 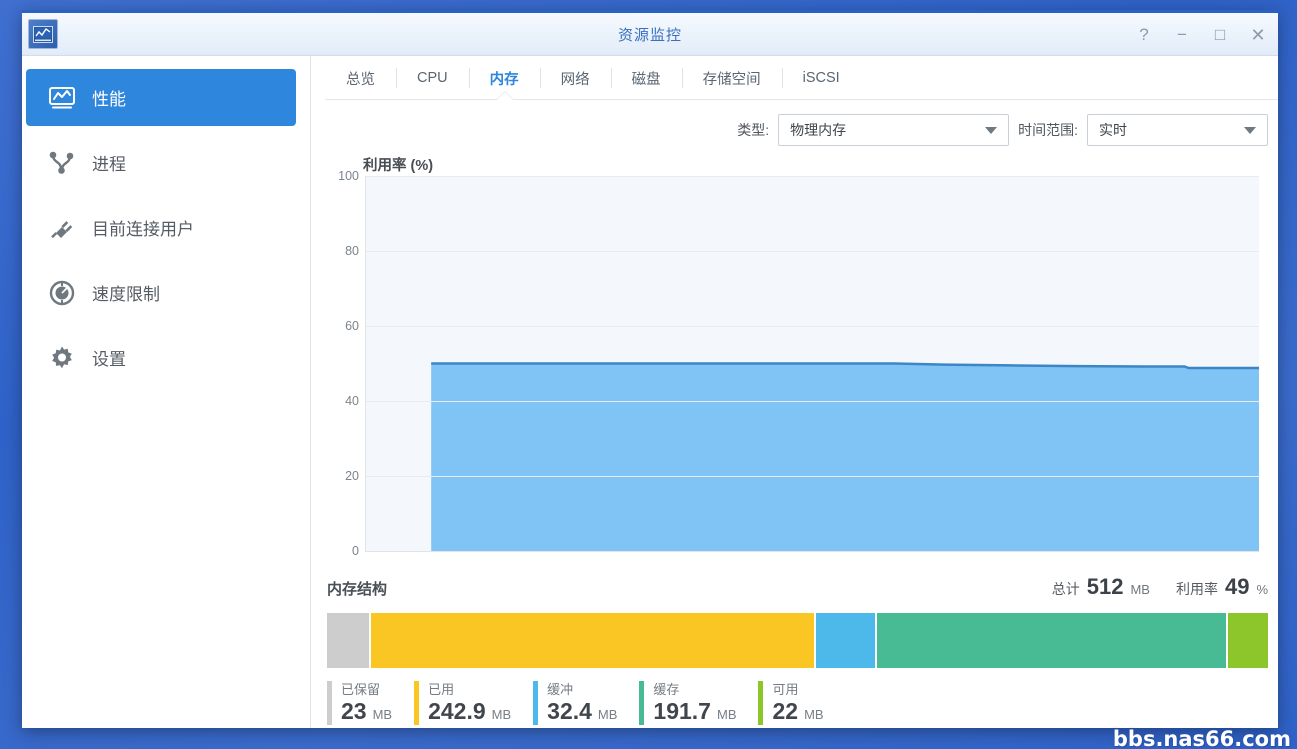 What do you see at coordinates (161, 357) in the screenshot?
I see `sidebar-item-settings: 设置` at bounding box center [161, 357].